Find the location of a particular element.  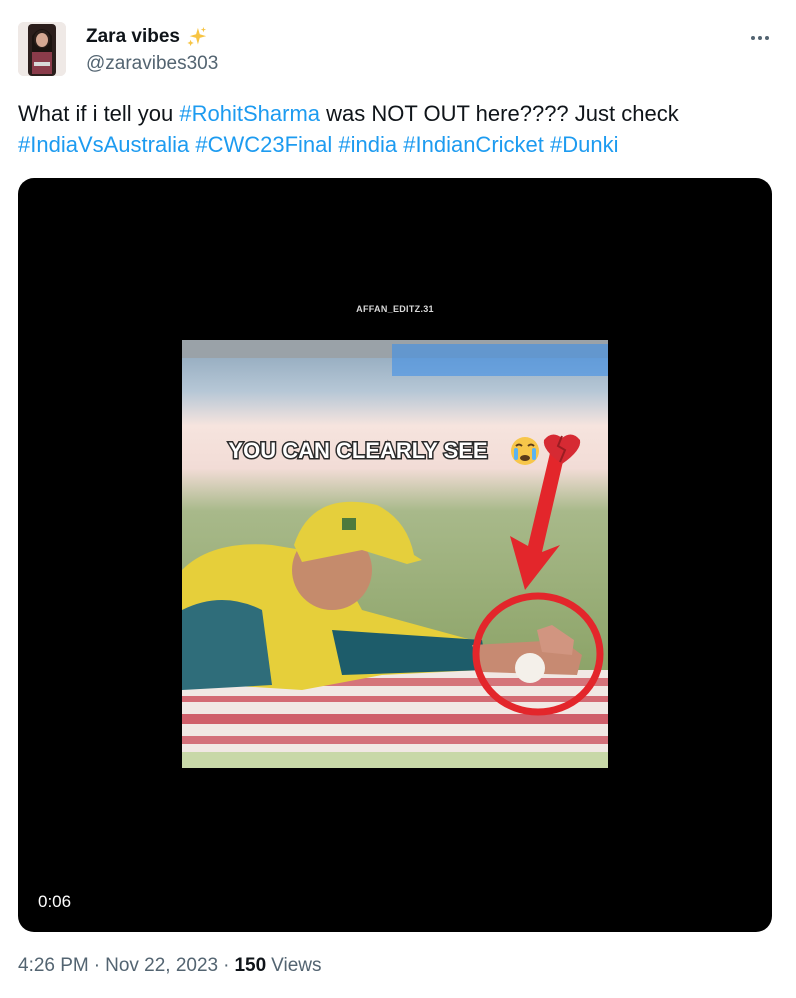

hashtag-link: #IndianCricket is located at coordinates (473, 144).